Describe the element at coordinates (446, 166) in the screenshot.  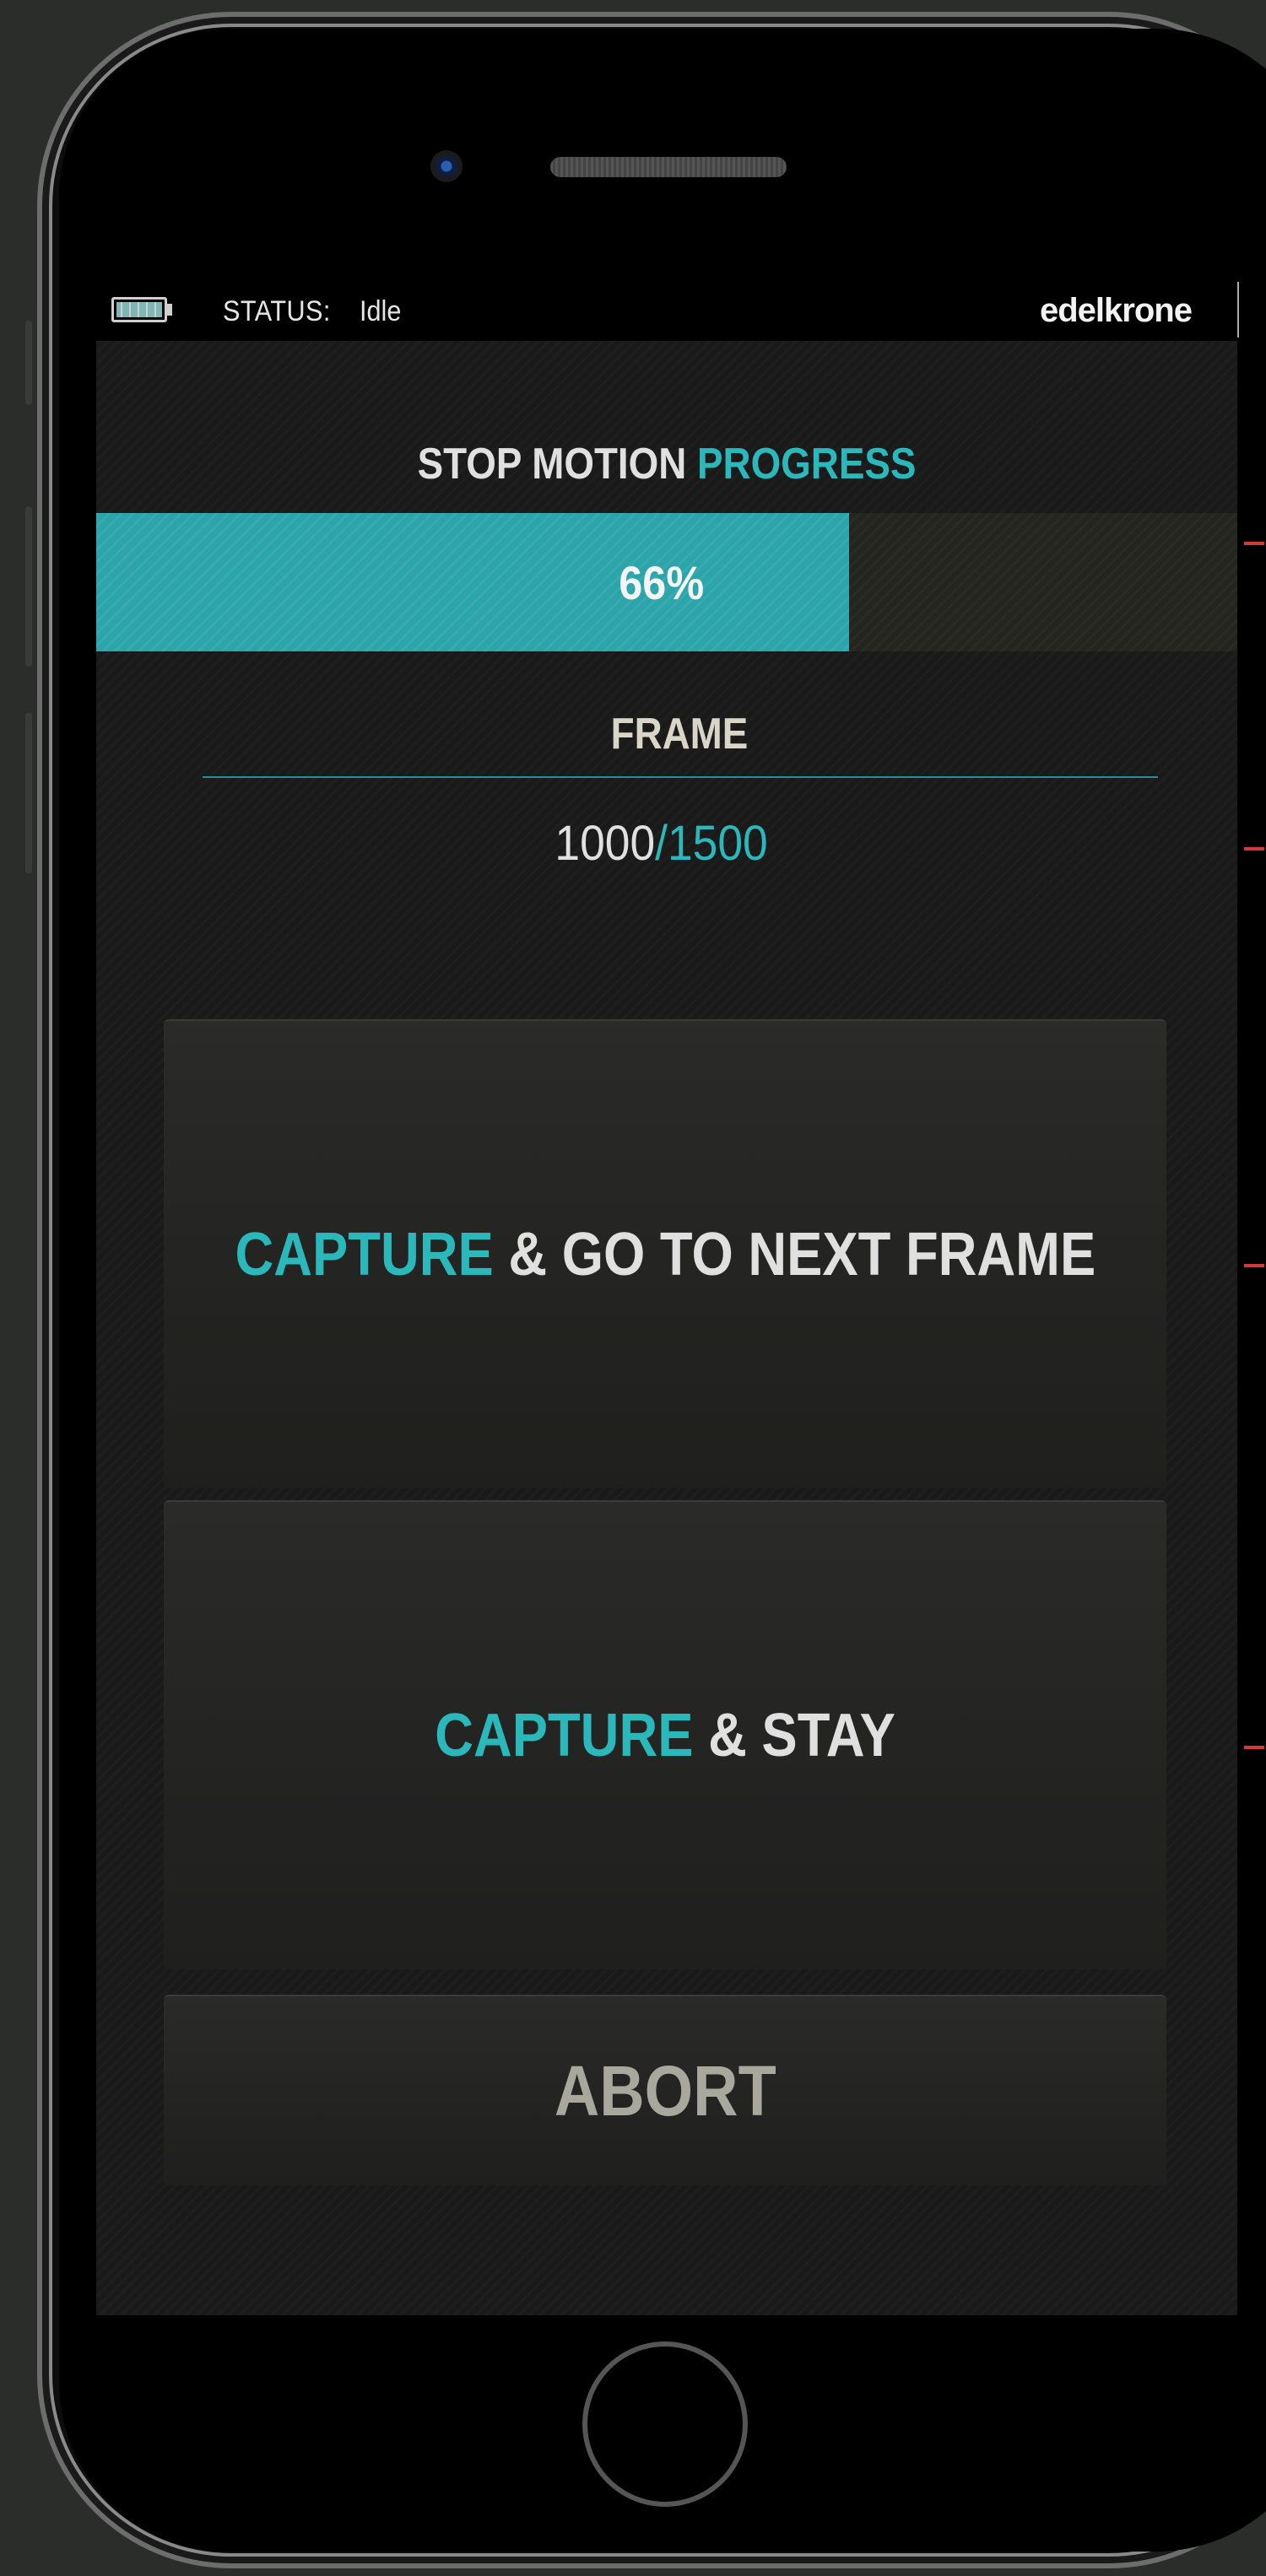
I see `front-camera-icon` at that location.